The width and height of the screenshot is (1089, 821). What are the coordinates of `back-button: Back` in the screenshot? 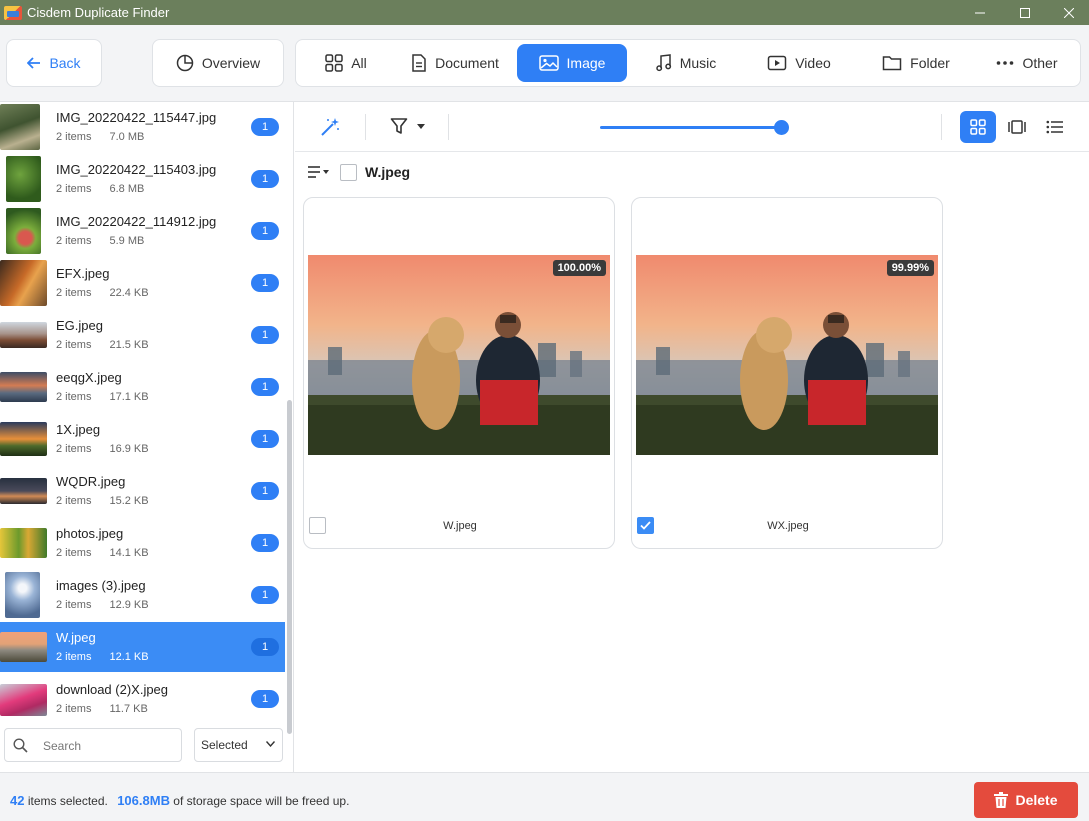 It's located at (54, 63).